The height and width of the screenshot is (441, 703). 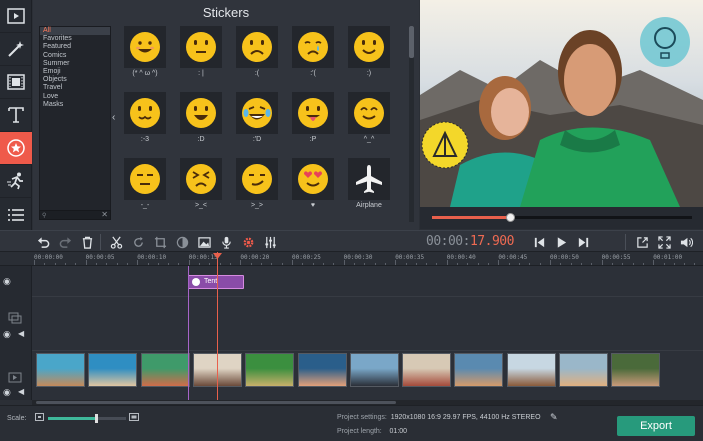 What do you see at coordinates (75, 72) in the screenshot?
I see `category-item: Emoji` at bounding box center [75, 72].